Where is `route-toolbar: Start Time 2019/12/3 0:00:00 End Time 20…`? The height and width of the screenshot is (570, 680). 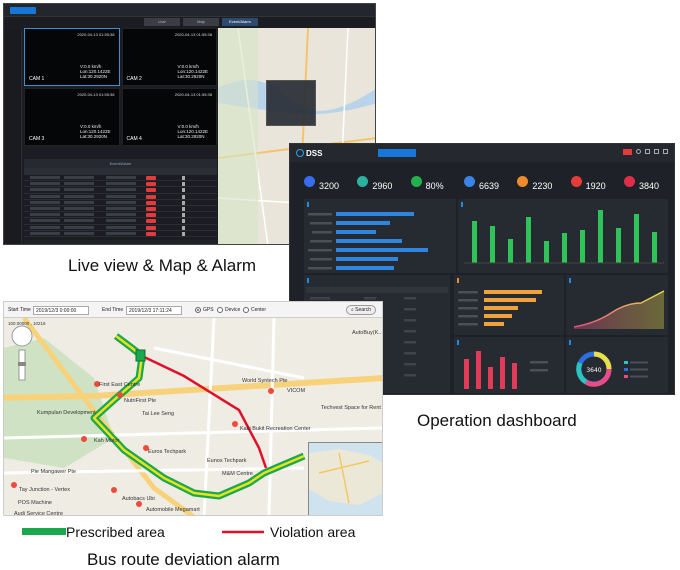 route-toolbar: Start Time 2019/12/3 0:00:00 End Time 20… is located at coordinates (193, 310).